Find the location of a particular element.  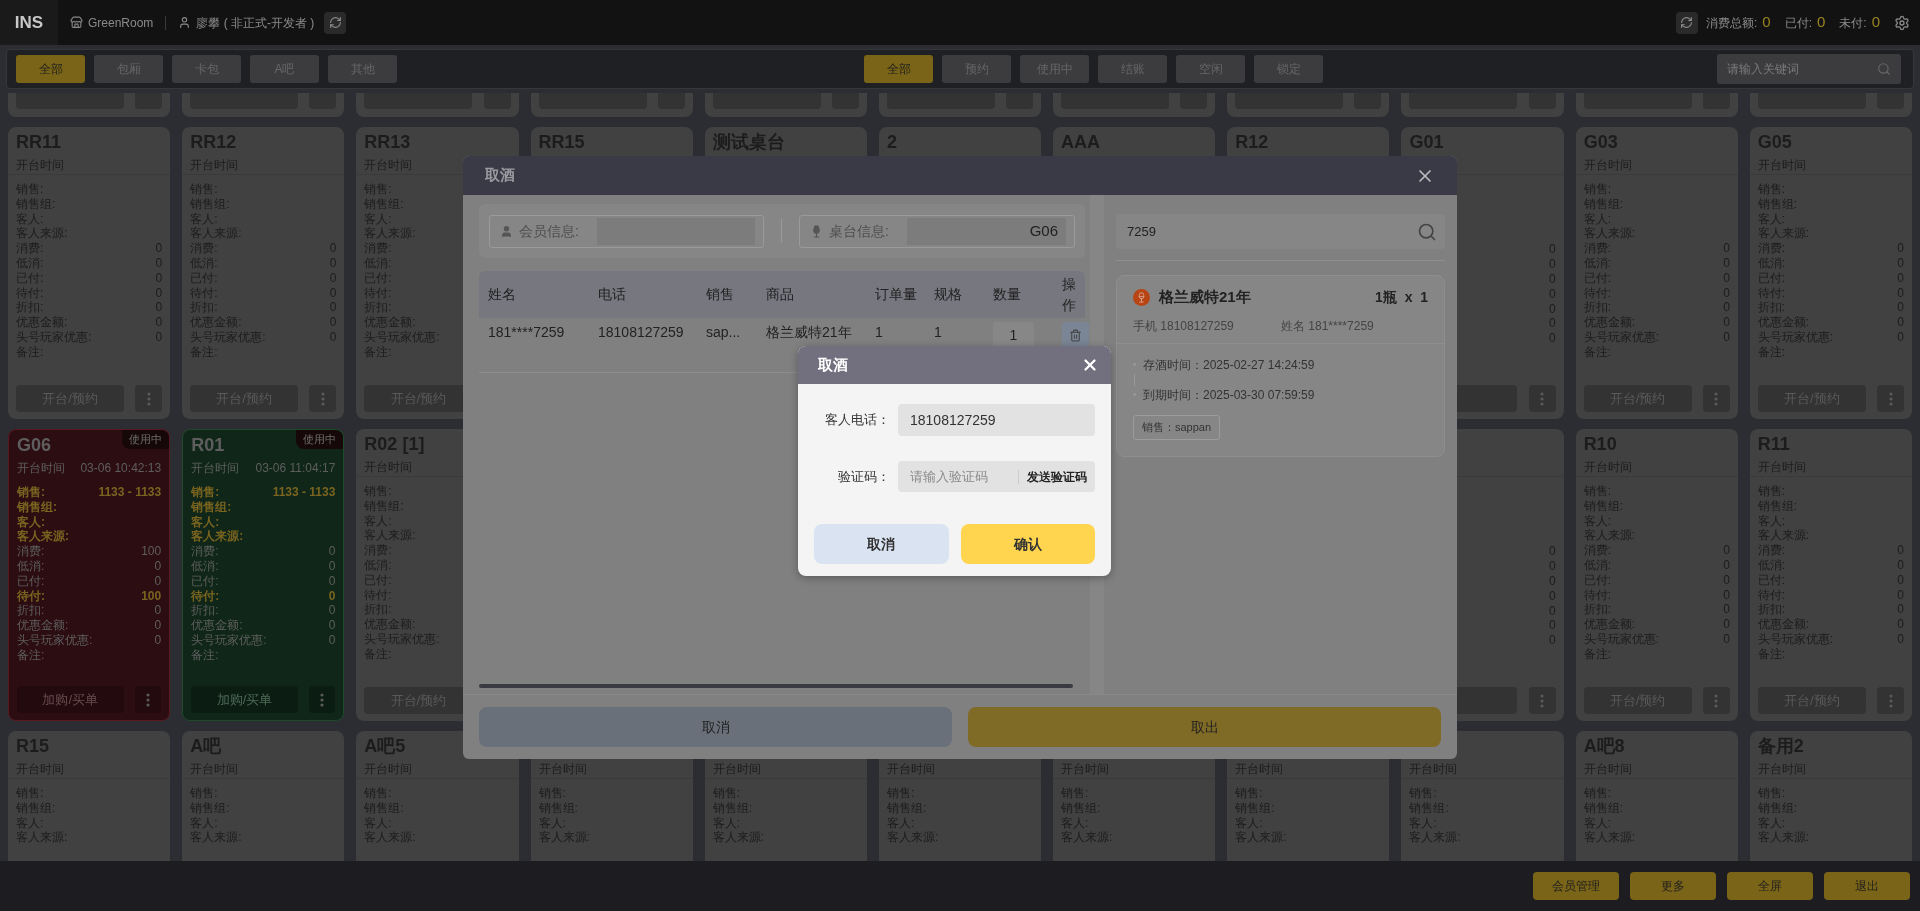

code-field: 请输入验证码 发送验证码 is located at coordinates (996, 476).